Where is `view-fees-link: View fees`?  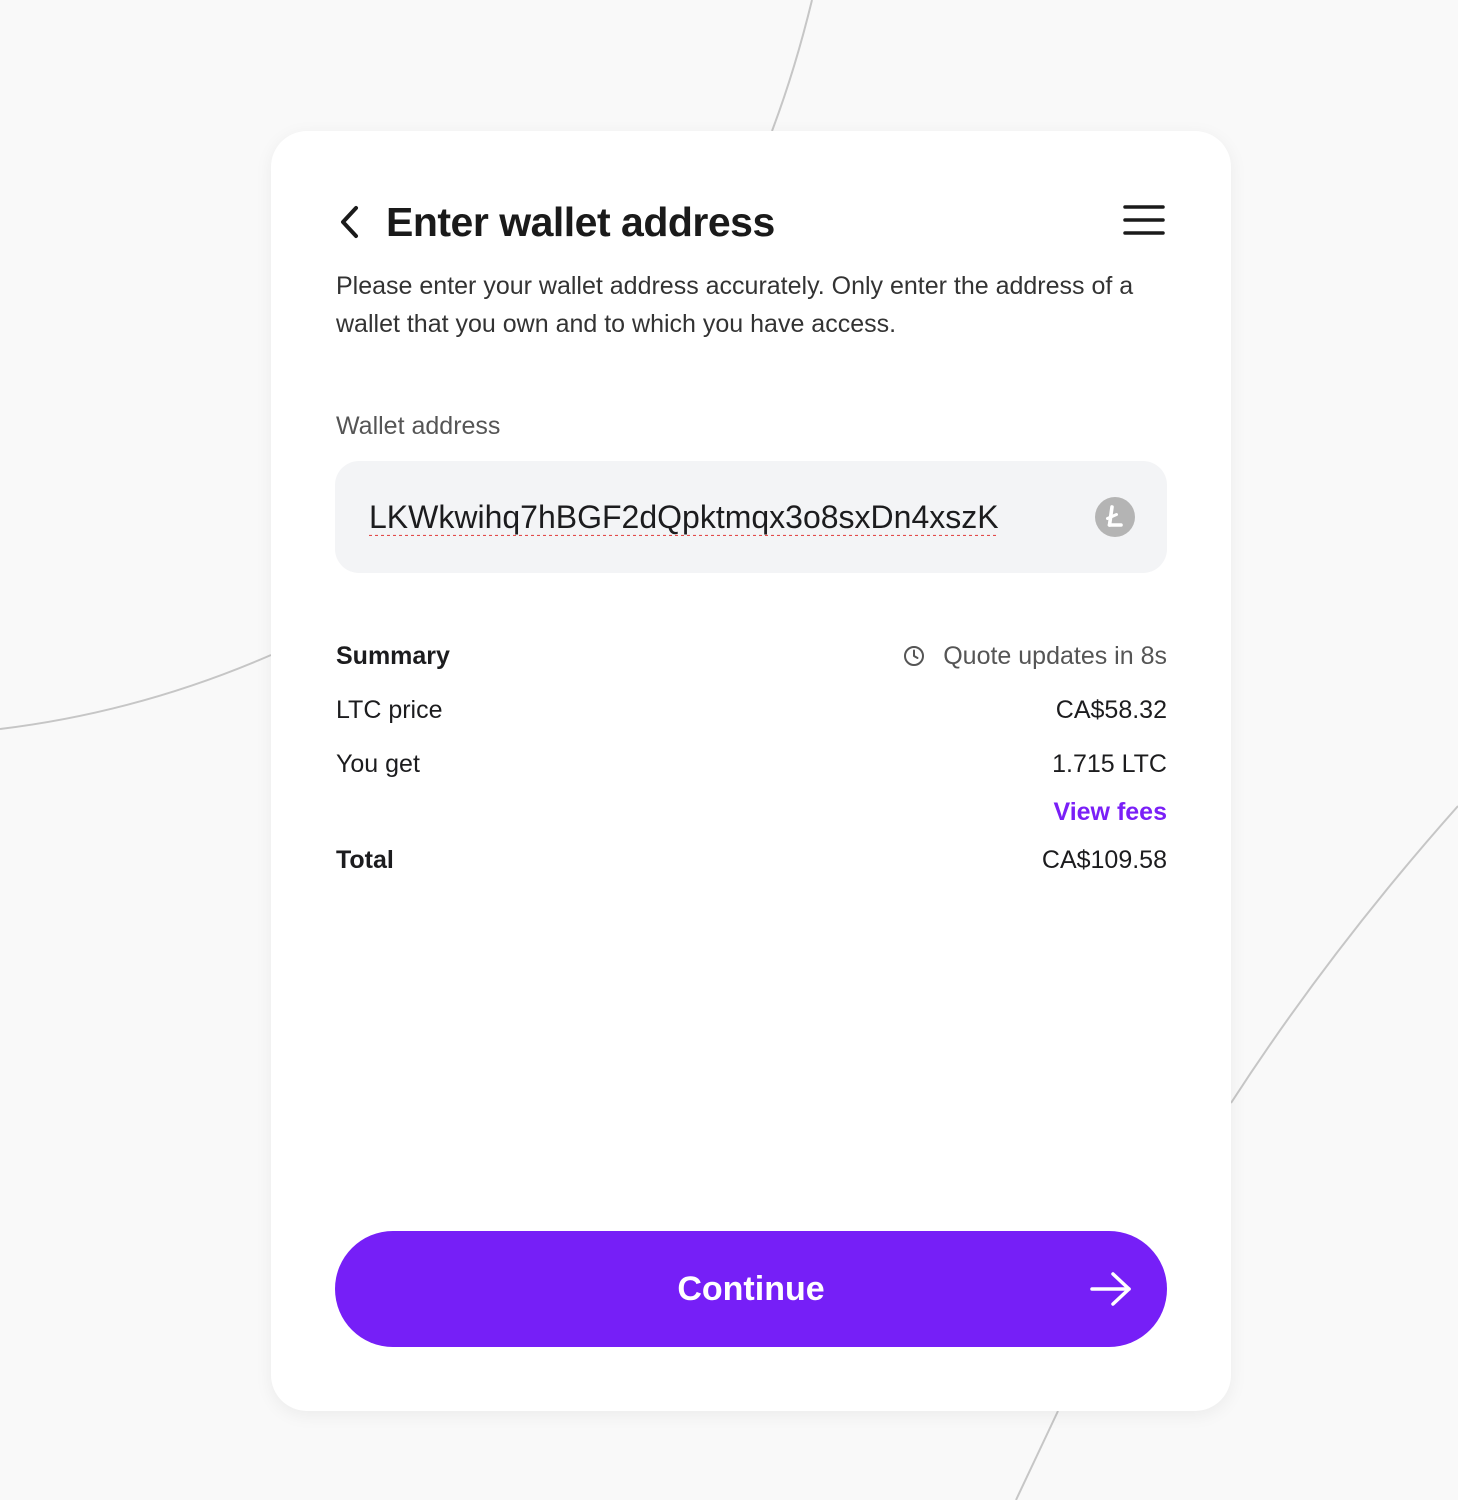
view-fees-link: View fees is located at coordinates (1051, 812).